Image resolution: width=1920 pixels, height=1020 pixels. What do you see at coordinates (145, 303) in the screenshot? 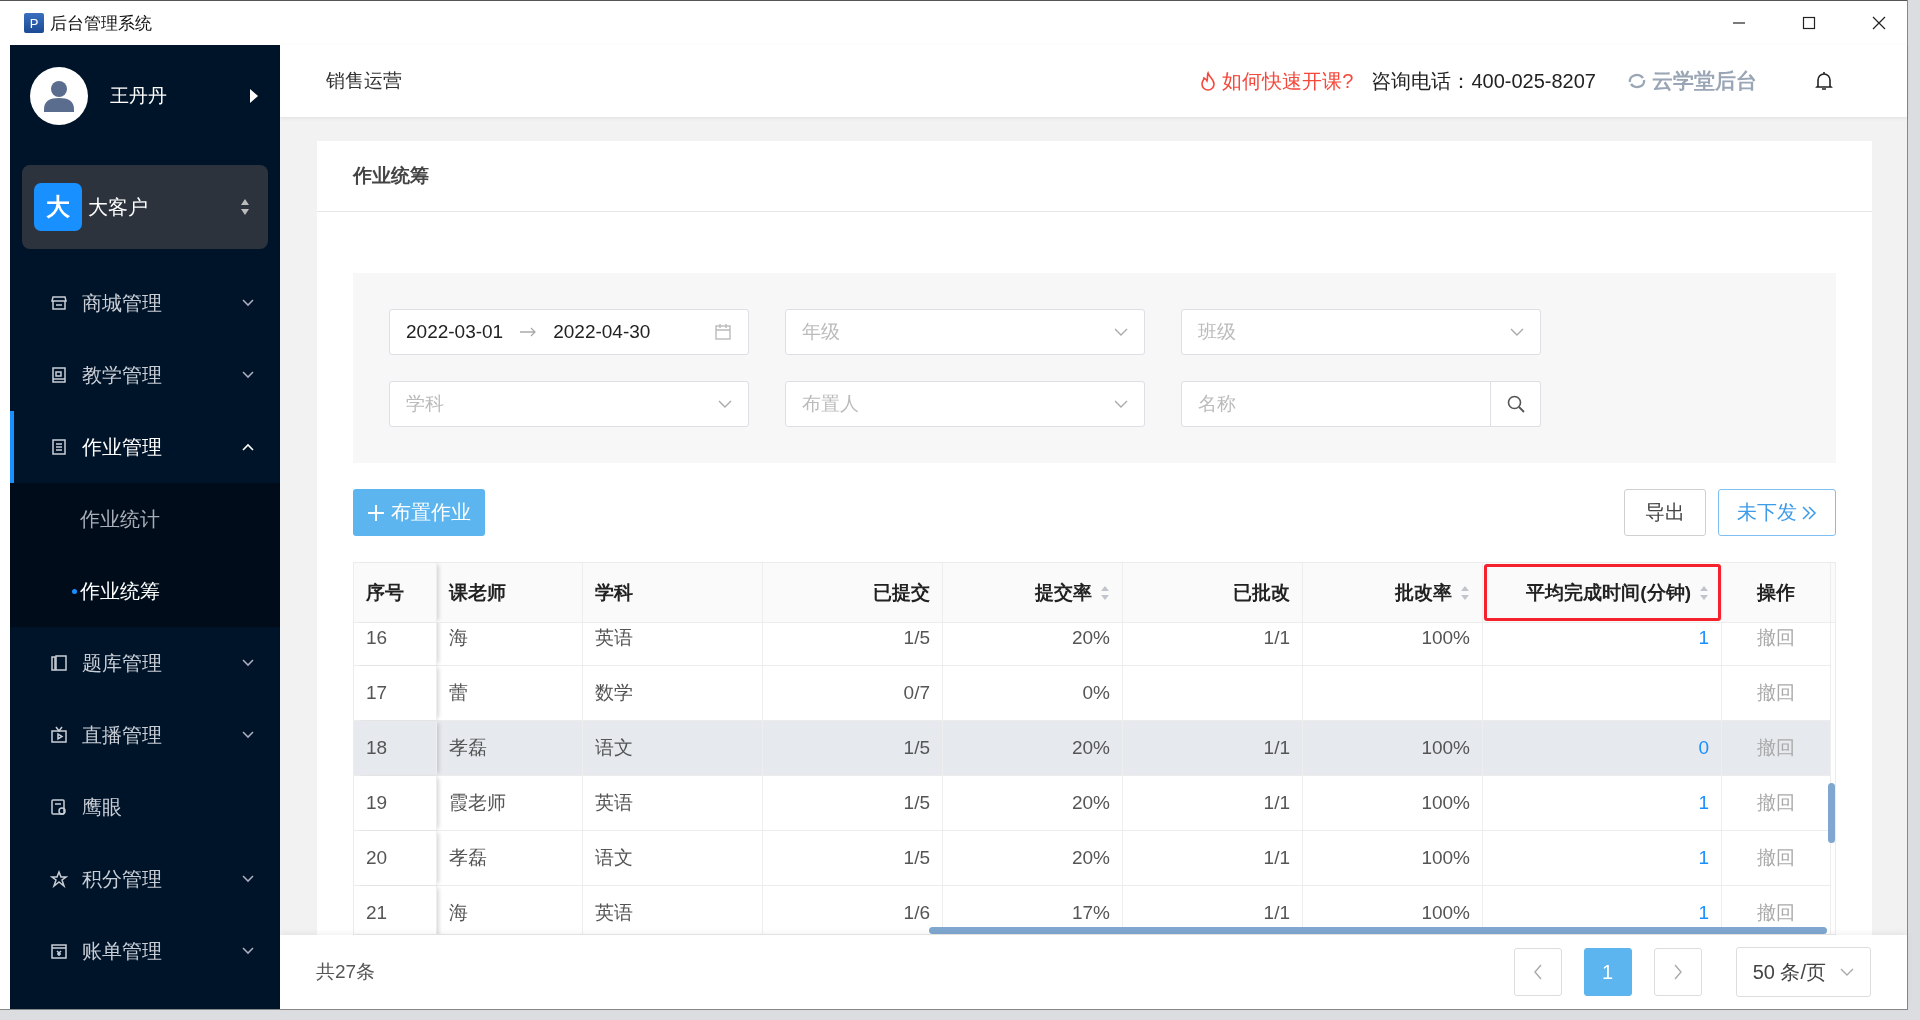
I see `menu-item: 商城管理` at bounding box center [145, 303].